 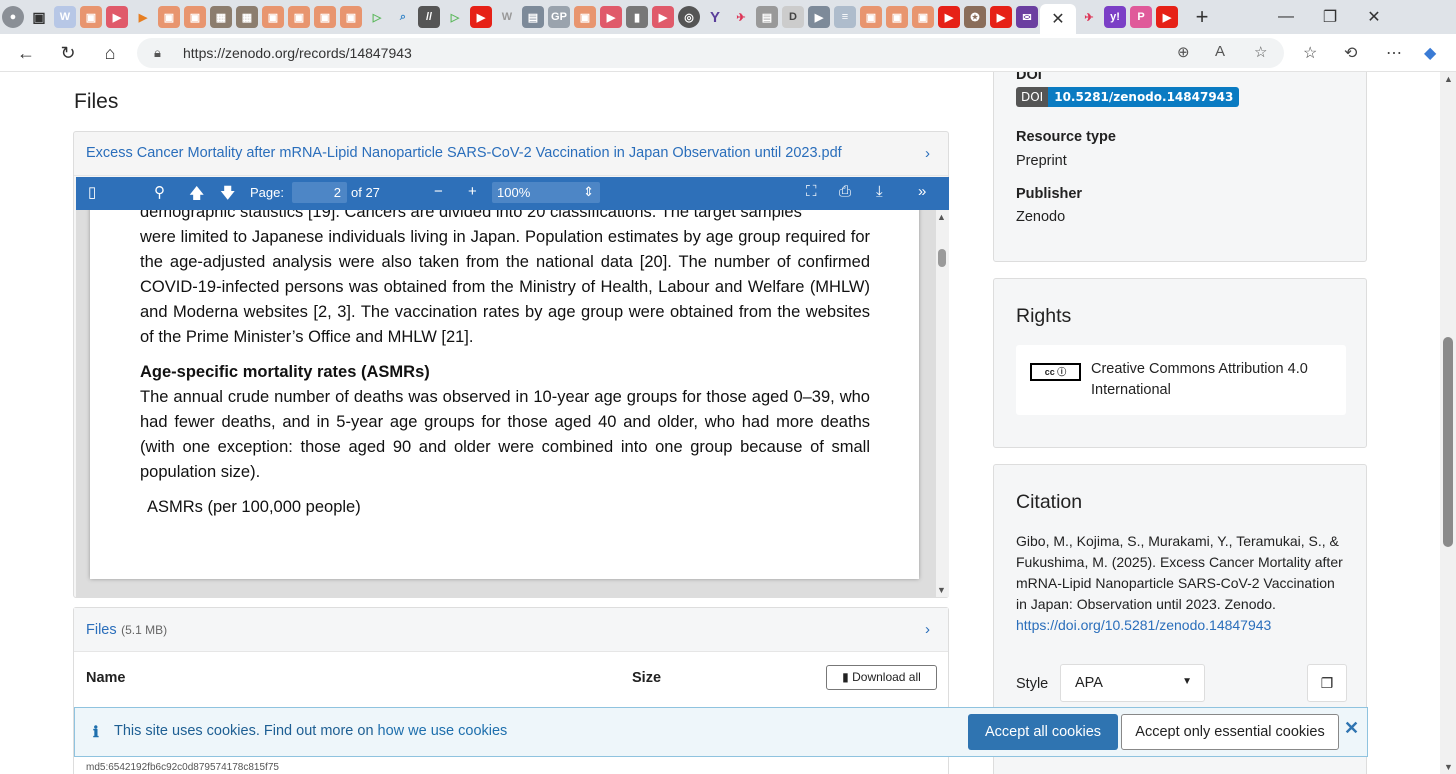 What do you see at coordinates (1448, 442) in the screenshot?
I see `page-scroll-thumb` at bounding box center [1448, 442].